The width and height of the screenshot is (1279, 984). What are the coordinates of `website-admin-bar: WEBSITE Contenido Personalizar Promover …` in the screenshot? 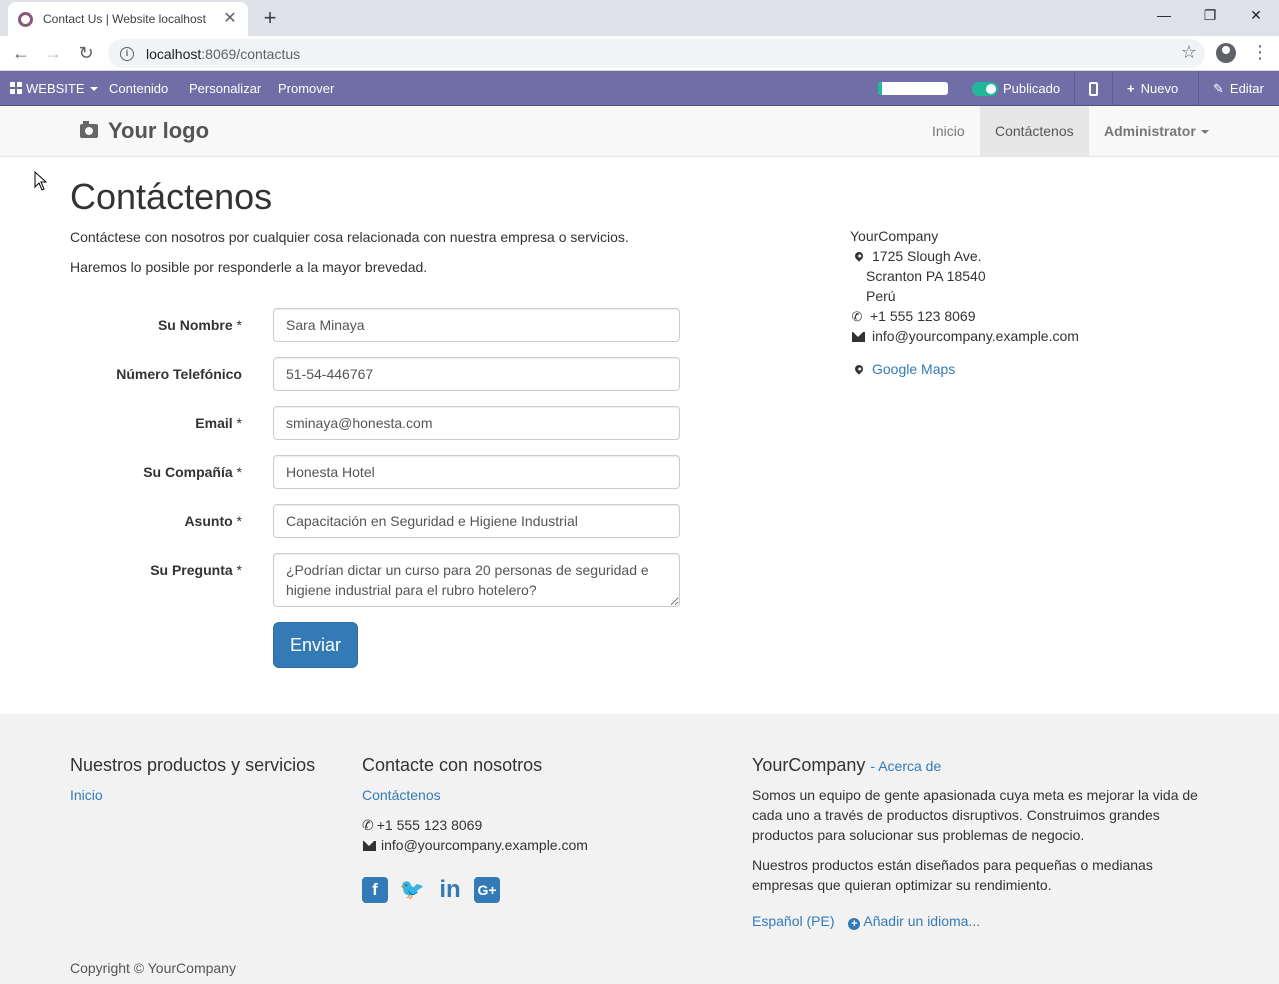 It's located at (639, 88).